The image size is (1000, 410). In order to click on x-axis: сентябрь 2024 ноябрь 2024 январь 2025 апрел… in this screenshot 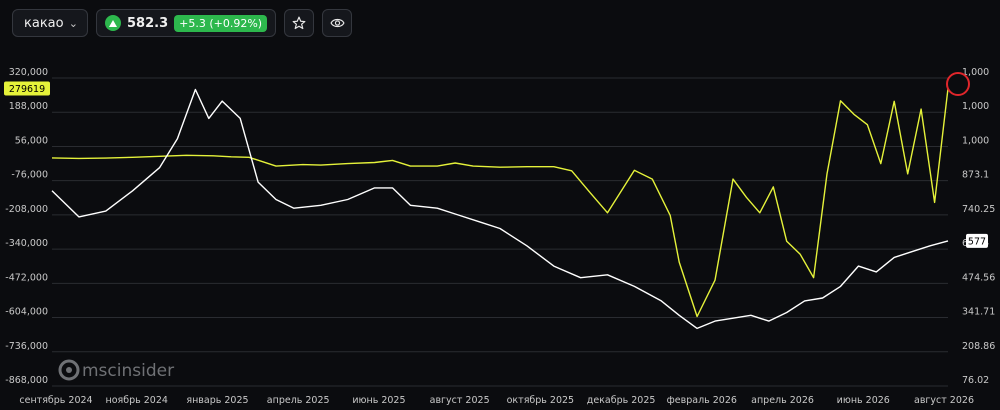, I will do `click(496, 400)`.